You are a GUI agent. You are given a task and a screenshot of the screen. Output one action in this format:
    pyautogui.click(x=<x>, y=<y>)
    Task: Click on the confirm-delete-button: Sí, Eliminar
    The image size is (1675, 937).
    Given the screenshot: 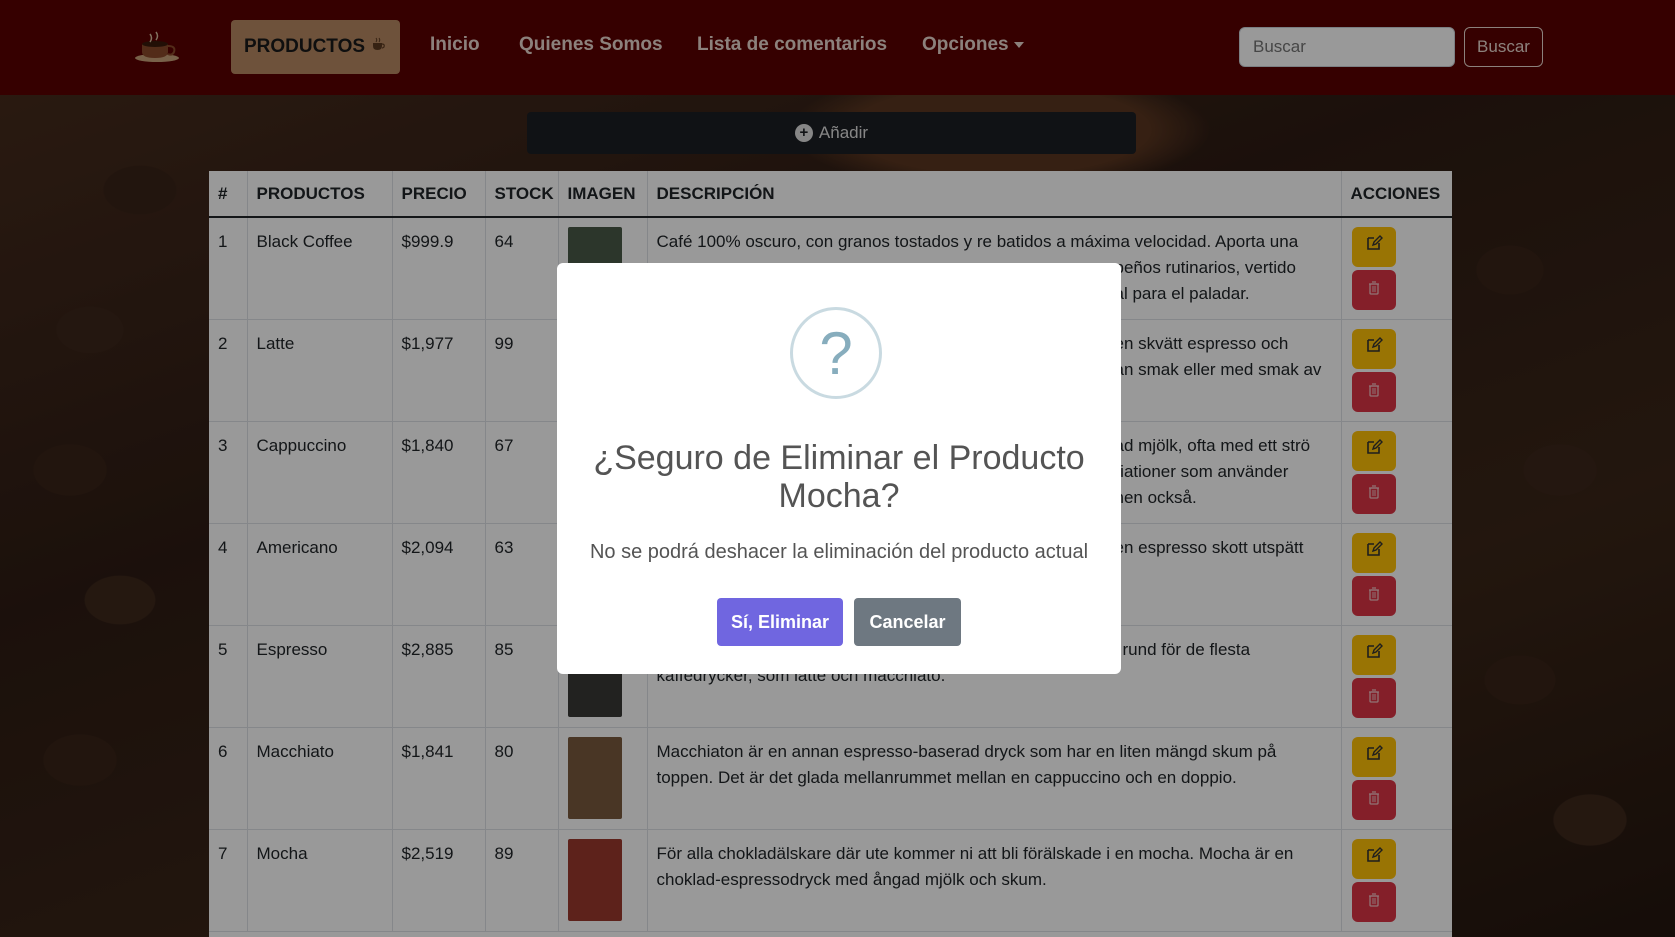 What is the action you would take?
    pyautogui.click(x=780, y=622)
    